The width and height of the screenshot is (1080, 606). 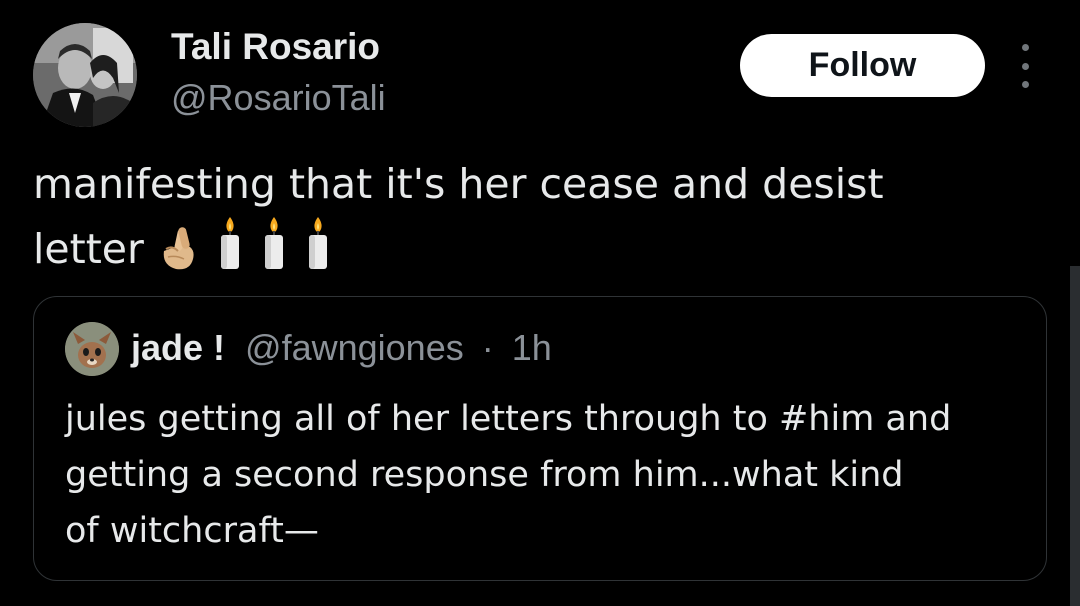 I want to click on quoted-author-name: jade !, so click(x=178, y=347).